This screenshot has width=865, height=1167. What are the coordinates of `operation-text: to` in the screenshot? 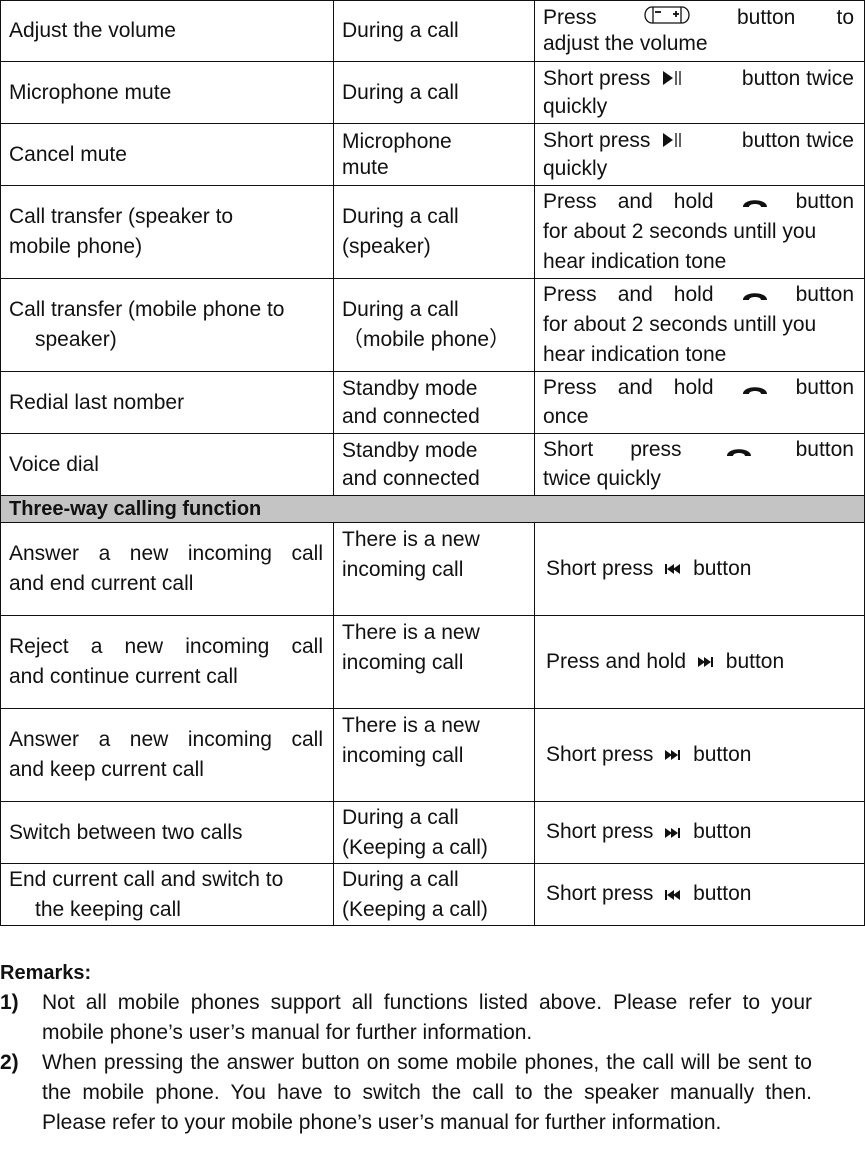 It's located at (845, 17).